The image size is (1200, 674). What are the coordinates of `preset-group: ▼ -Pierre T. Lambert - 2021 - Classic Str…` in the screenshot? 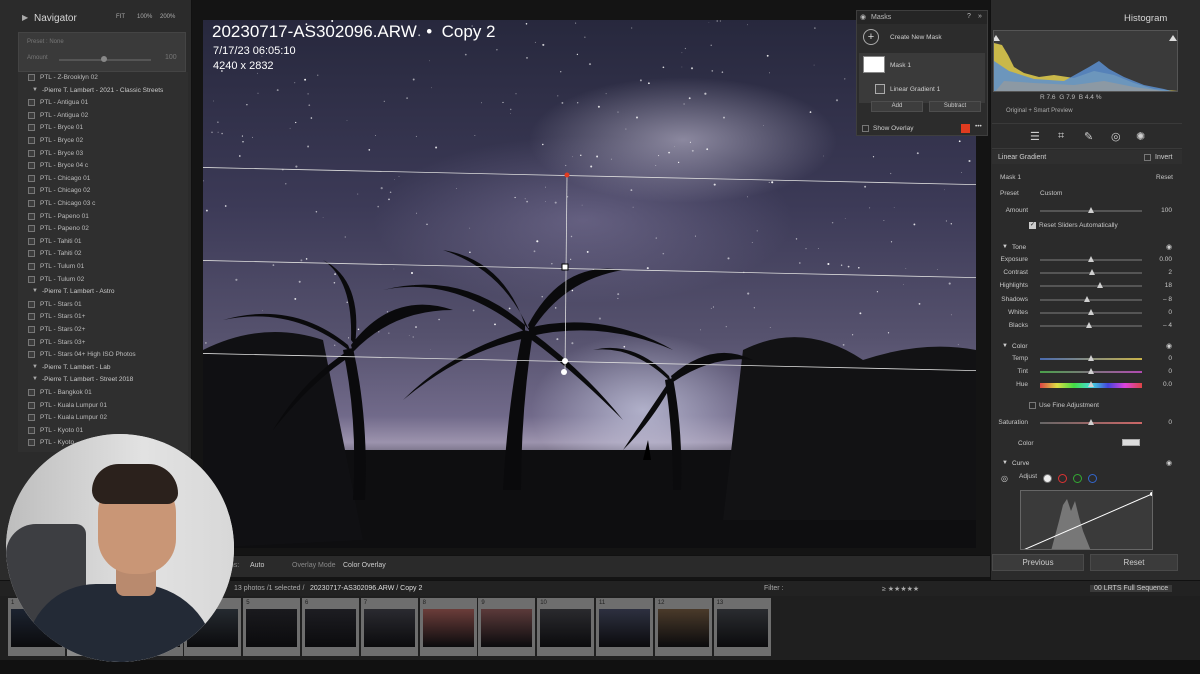 It's located at (103, 91).